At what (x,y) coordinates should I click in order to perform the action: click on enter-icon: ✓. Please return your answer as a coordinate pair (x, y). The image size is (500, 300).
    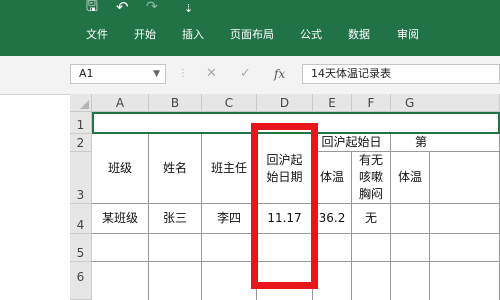
    Looking at the image, I should click on (245, 74).